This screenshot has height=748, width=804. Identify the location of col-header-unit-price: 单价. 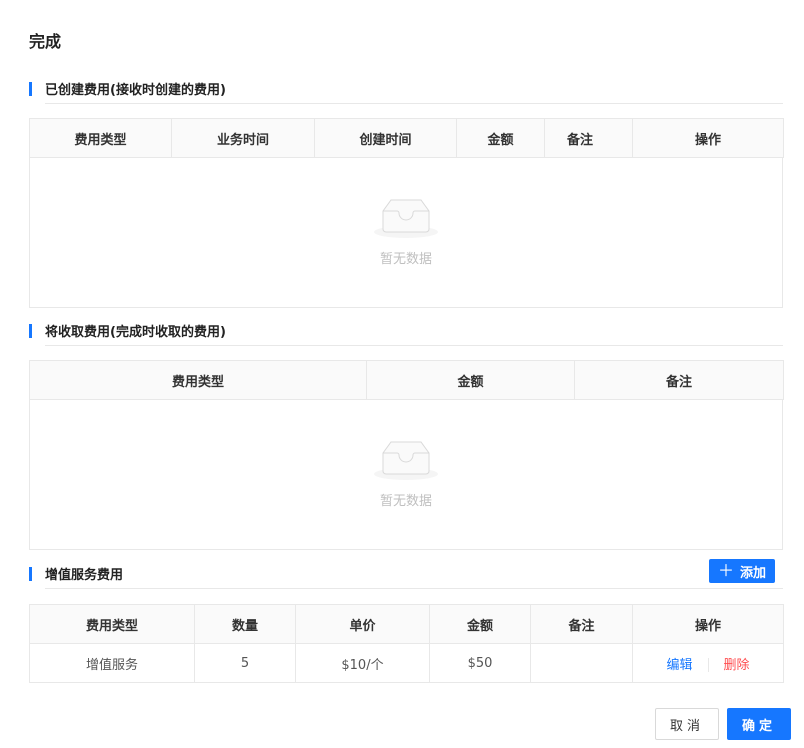
(362, 624).